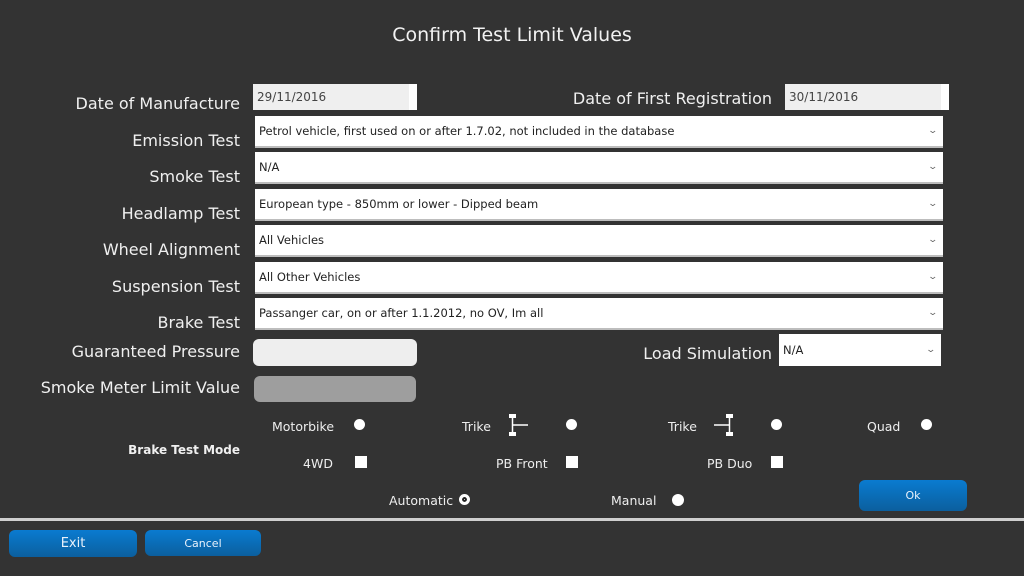 The width and height of the screenshot is (1024, 576). I want to click on pb-duo-checkbox, so click(777, 462).